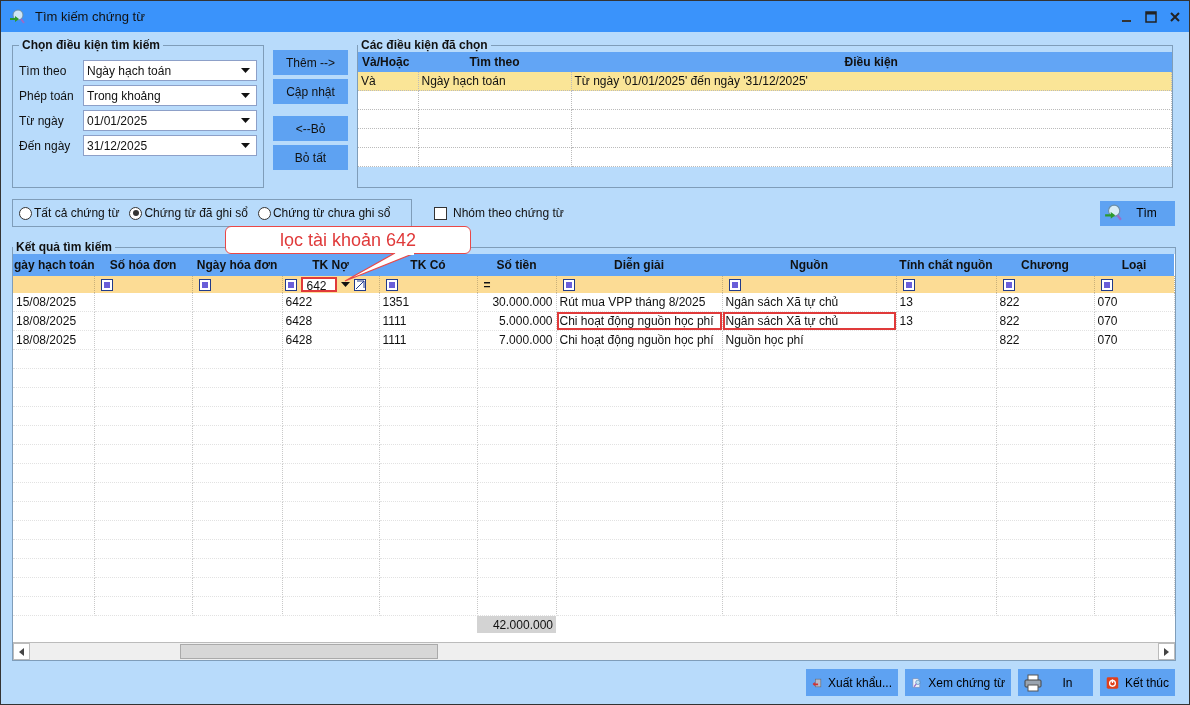 The height and width of the screenshot is (705, 1190). Describe the element at coordinates (330, 265) in the screenshot. I see `column-header: TK Nợ` at that location.